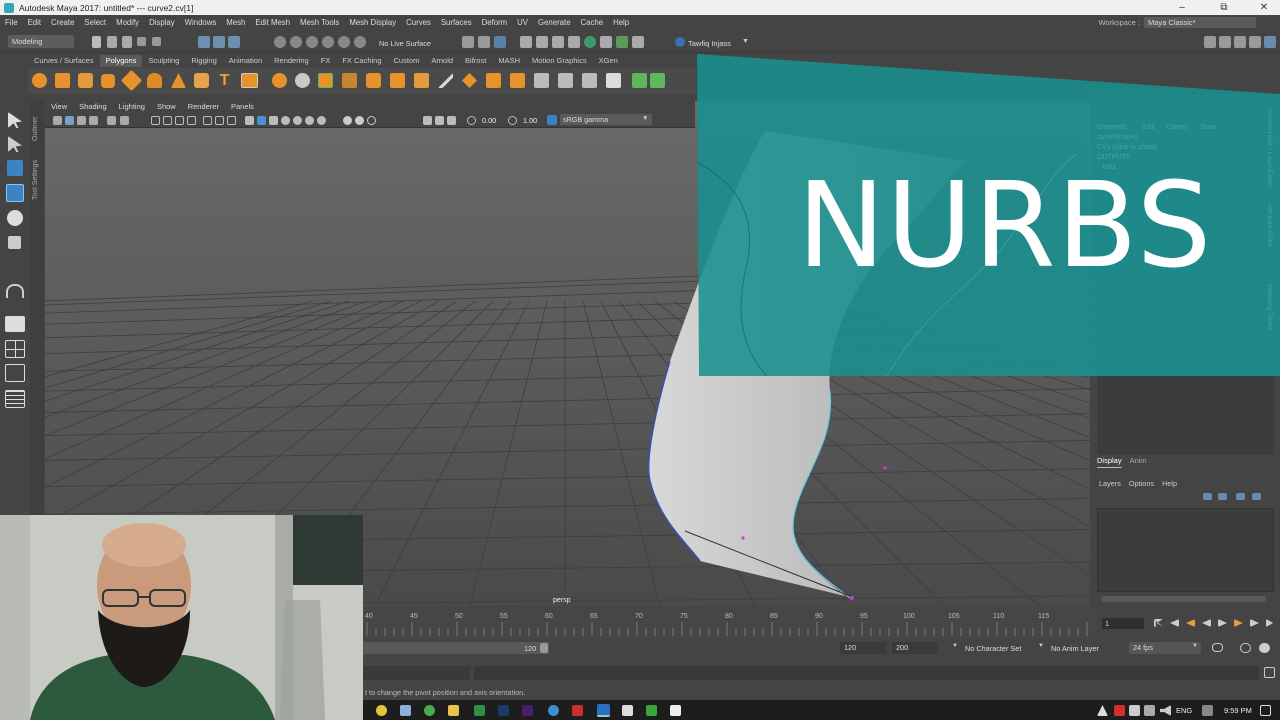 This screenshot has width=1280, height=720. I want to click on viewport-menu-view: View, so click(59, 107).